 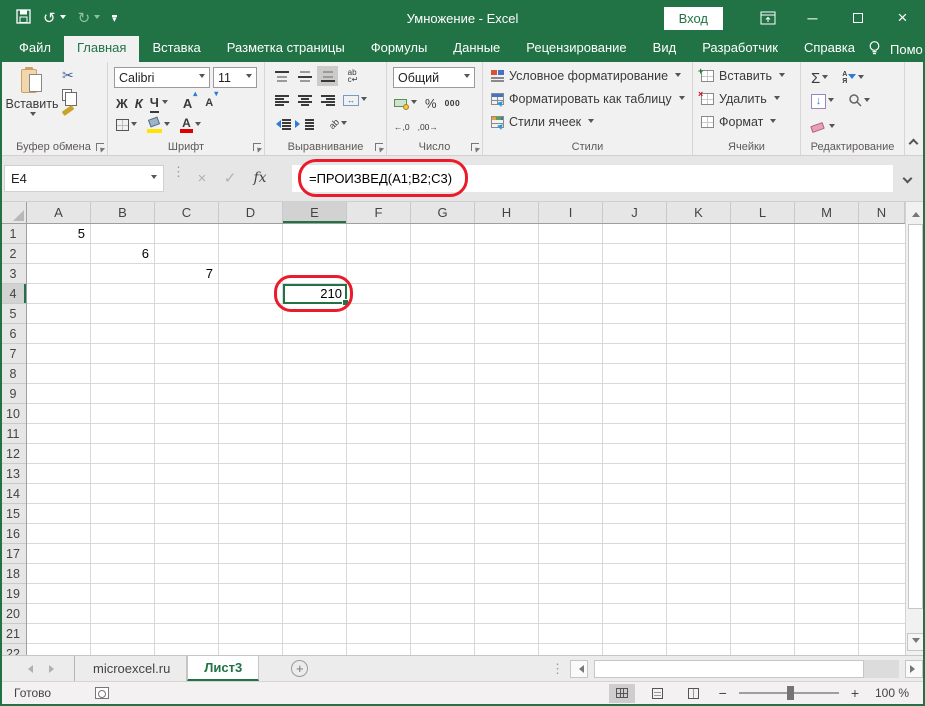 I want to click on cell-C3: 7, so click(x=186, y=274).